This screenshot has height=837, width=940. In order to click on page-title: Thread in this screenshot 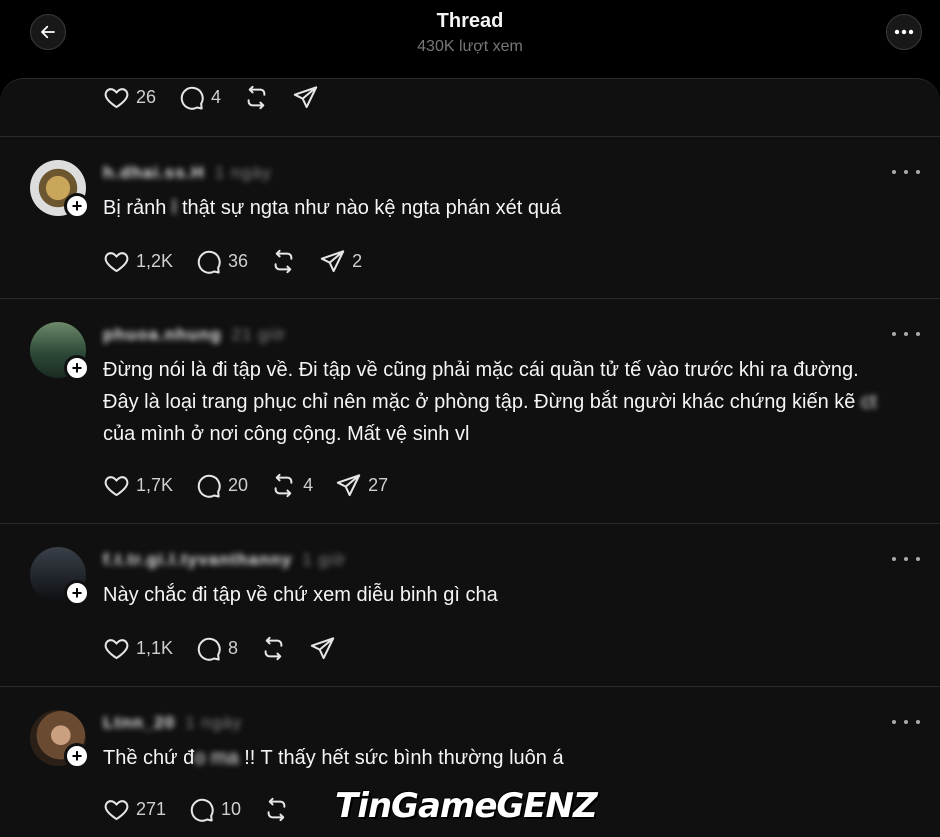, I will do `click(470, 21)`.